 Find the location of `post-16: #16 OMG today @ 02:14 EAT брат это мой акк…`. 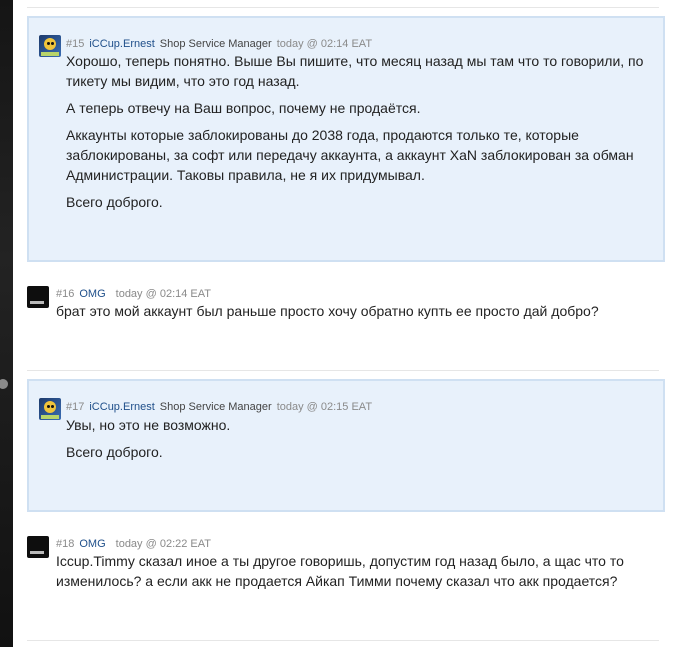

post-16: #16 OMG today @ 02:14 EAT брат это мой акк… is located at coordinates (346, 318).